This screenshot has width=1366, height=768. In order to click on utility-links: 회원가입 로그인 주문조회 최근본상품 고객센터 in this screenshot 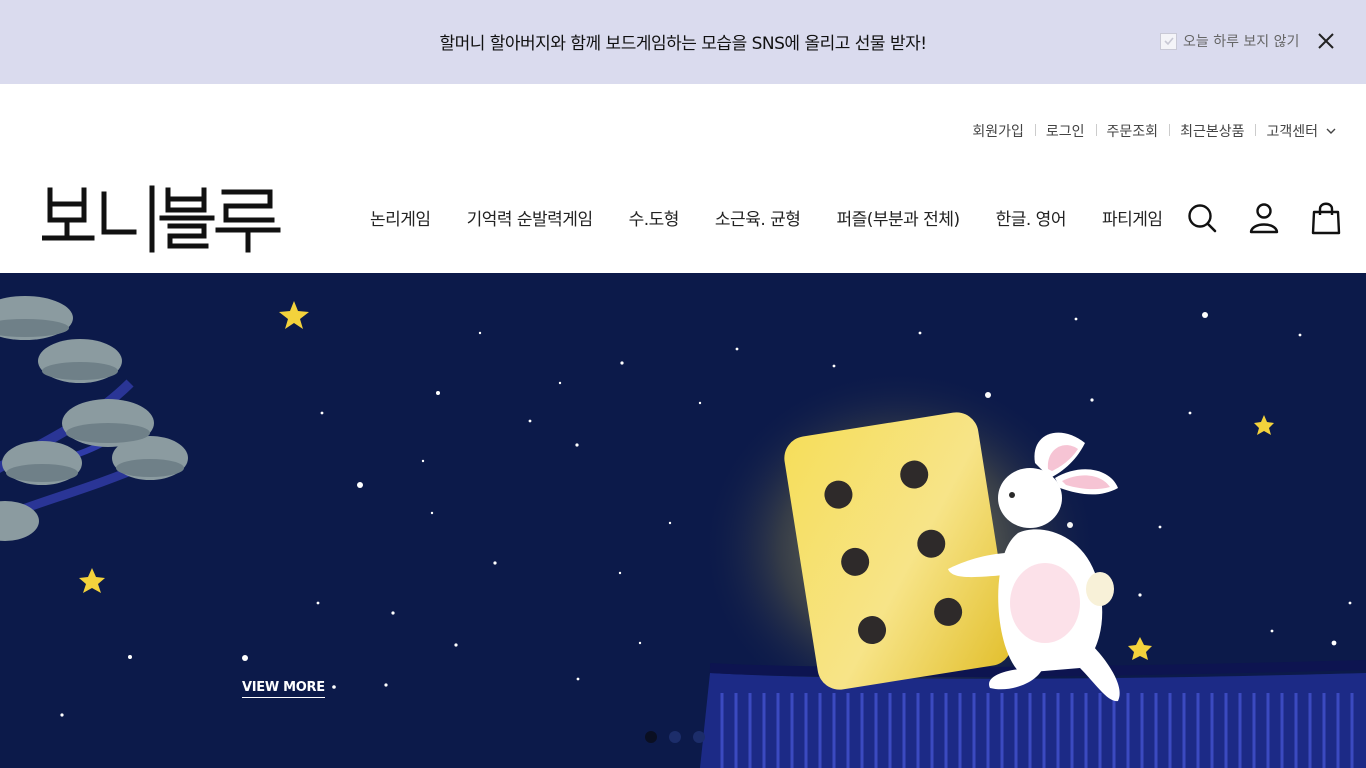, I will do `click(1148, 131)`.